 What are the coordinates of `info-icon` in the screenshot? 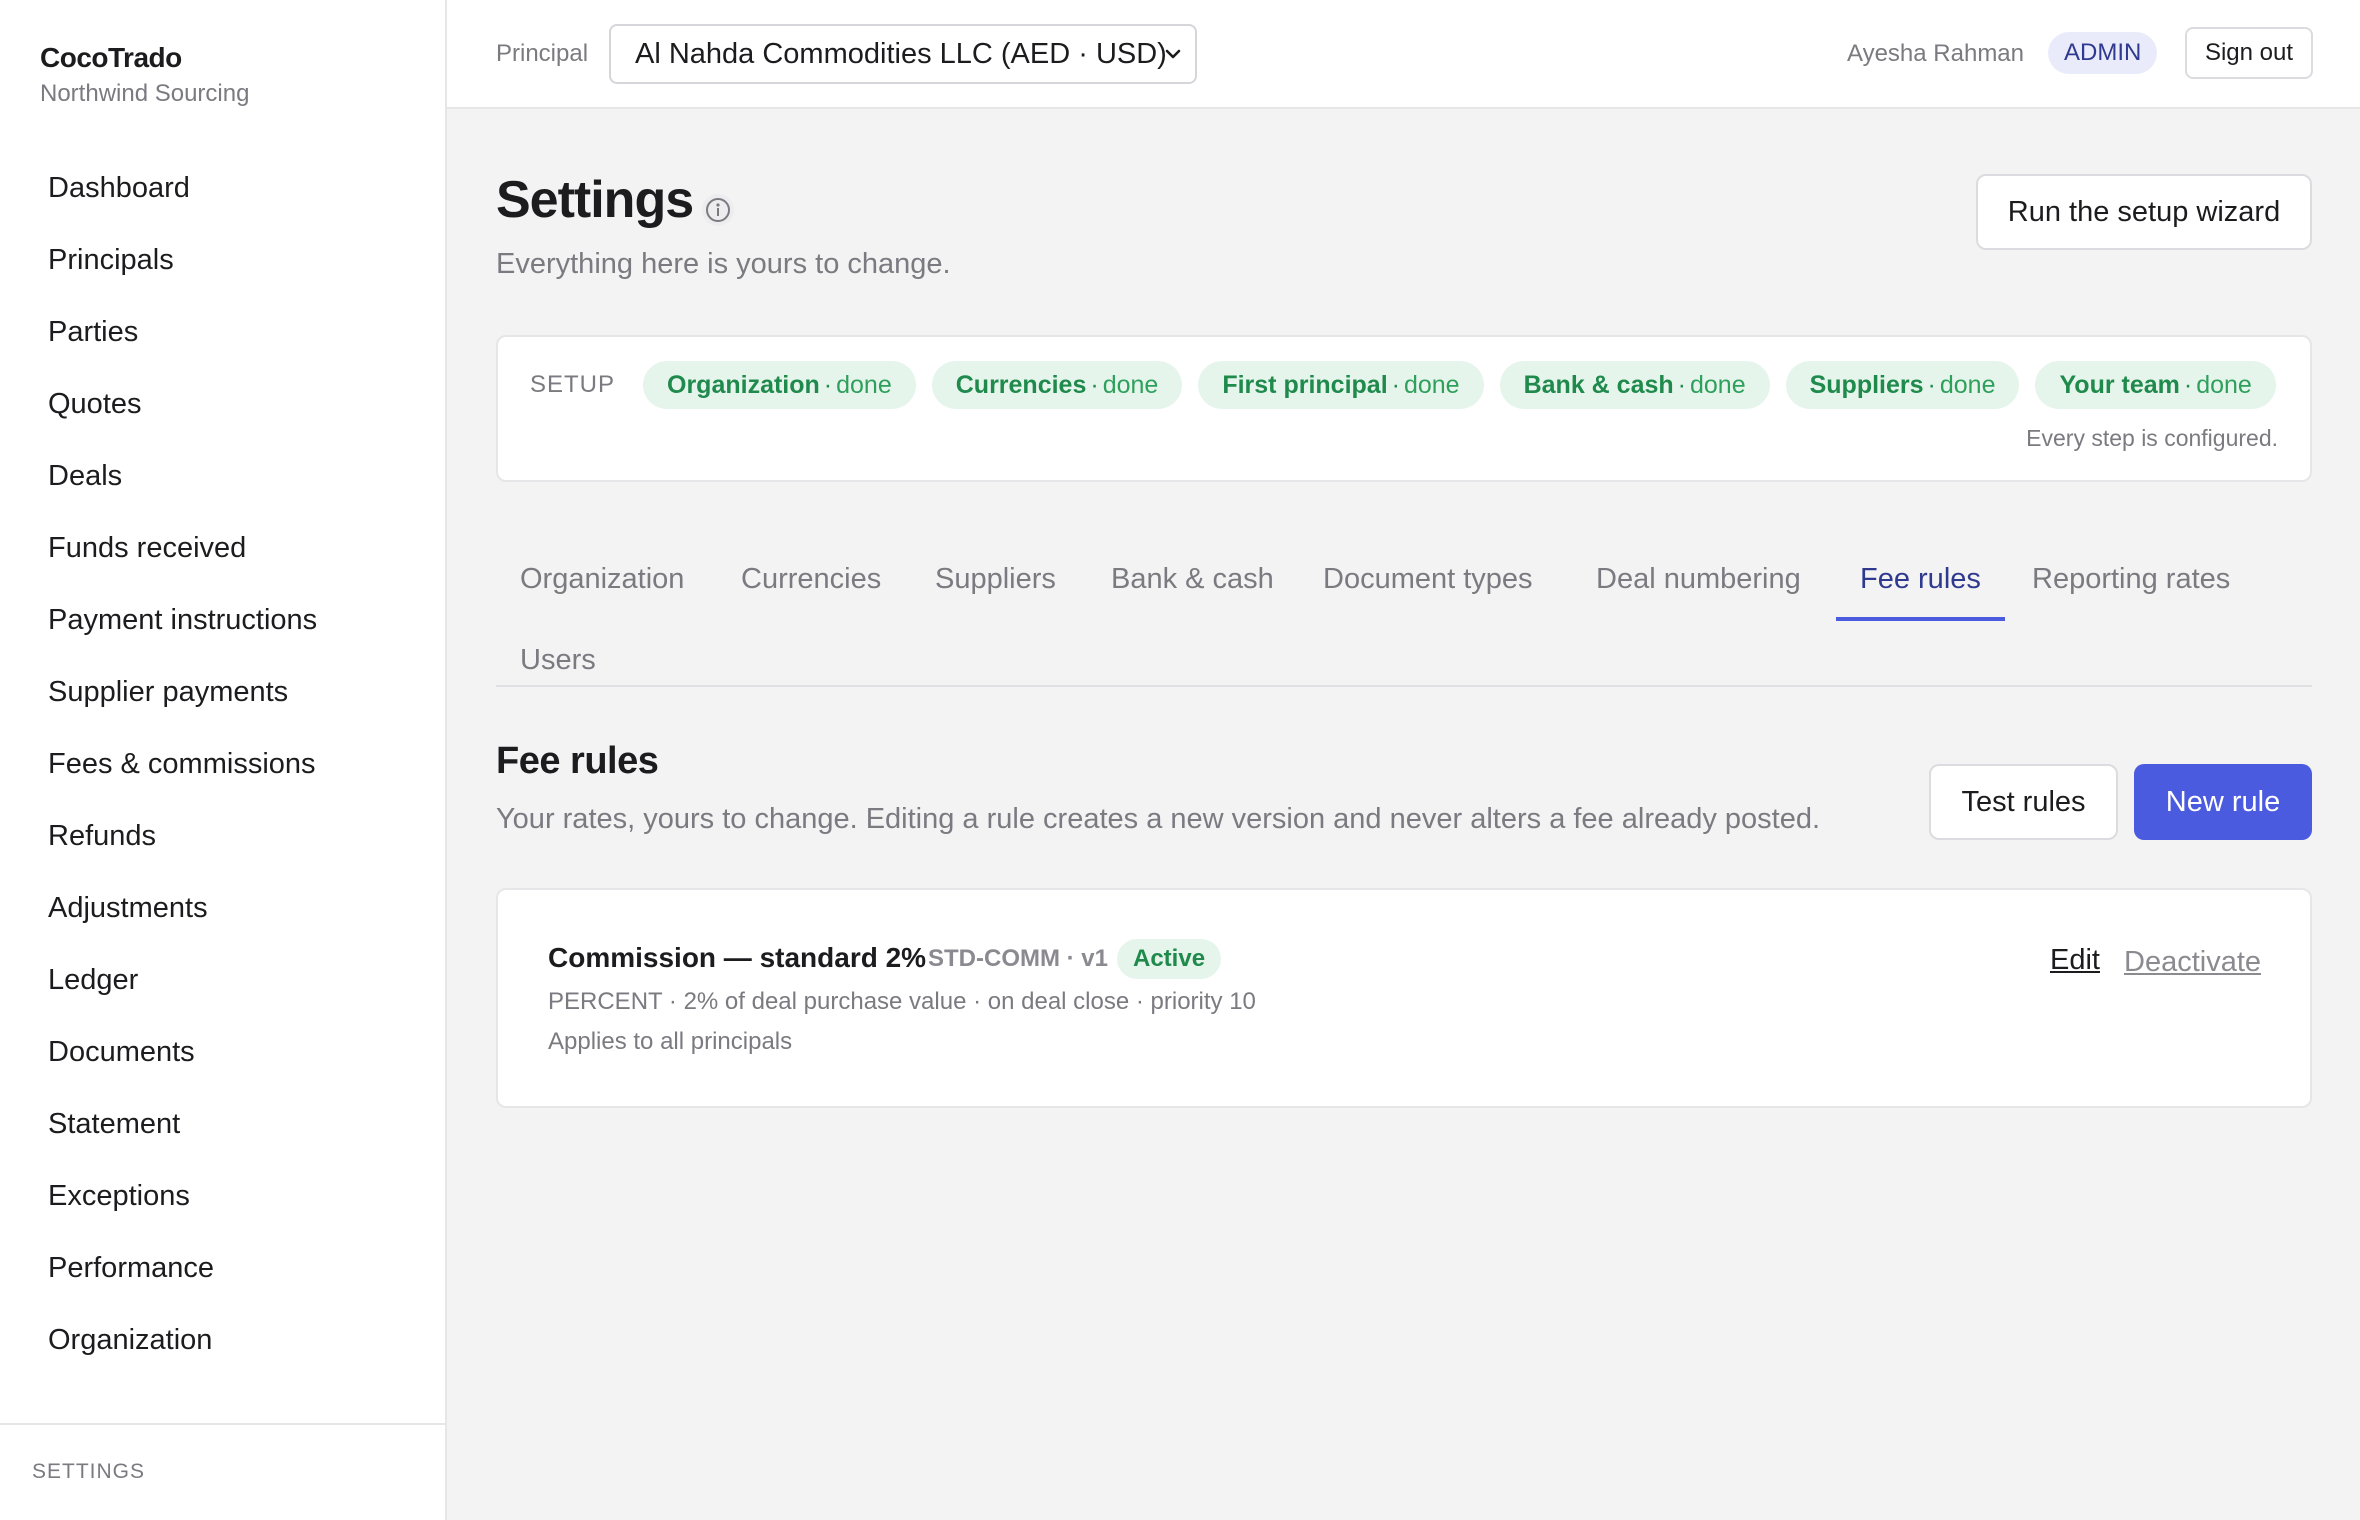 It's located at (718, 210).